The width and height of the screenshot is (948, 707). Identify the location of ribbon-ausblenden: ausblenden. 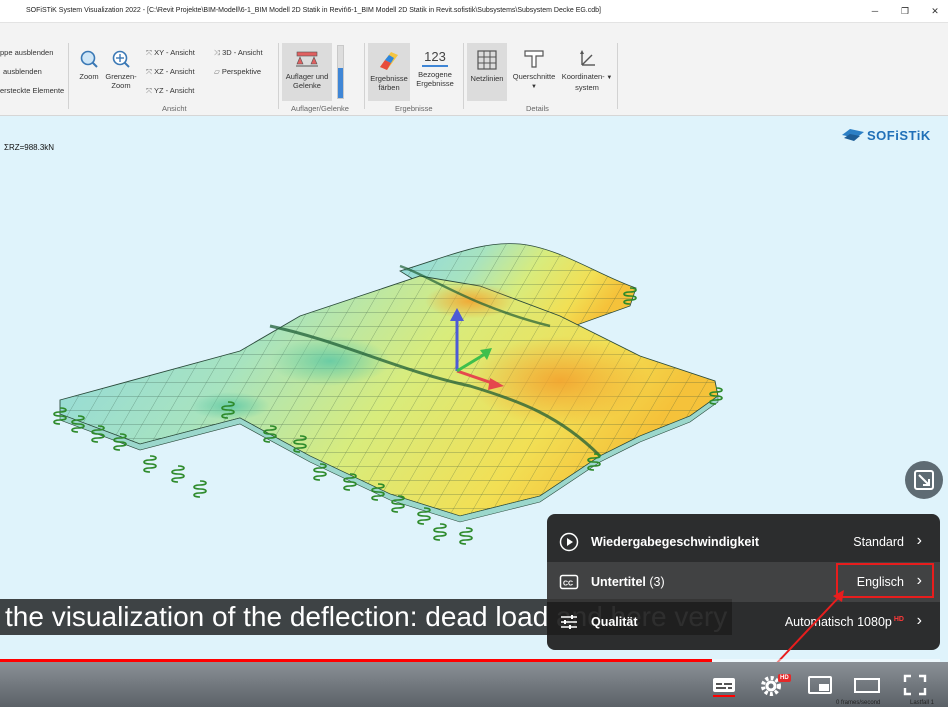
(22, 71).